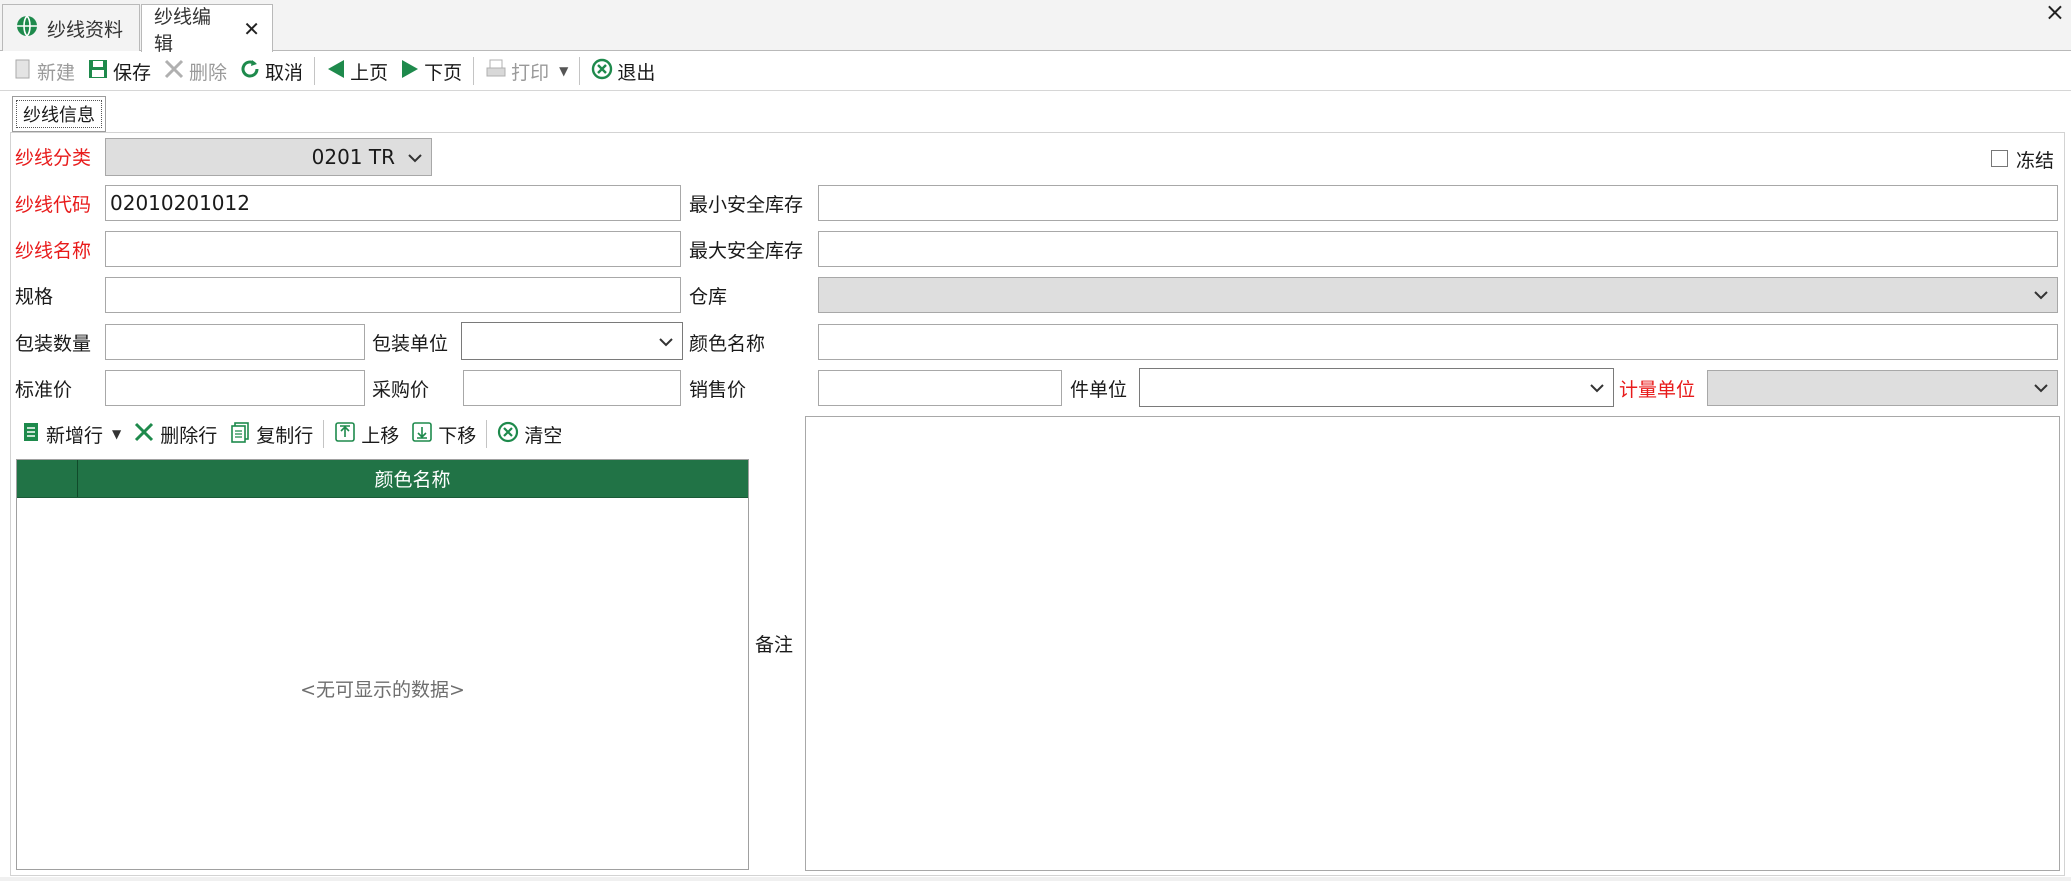 The image size is (2071, 881). What do you see at coordinates (530, 72) in the screenshot?
I see `print-label: 打印` at bounding box center [530, 72].